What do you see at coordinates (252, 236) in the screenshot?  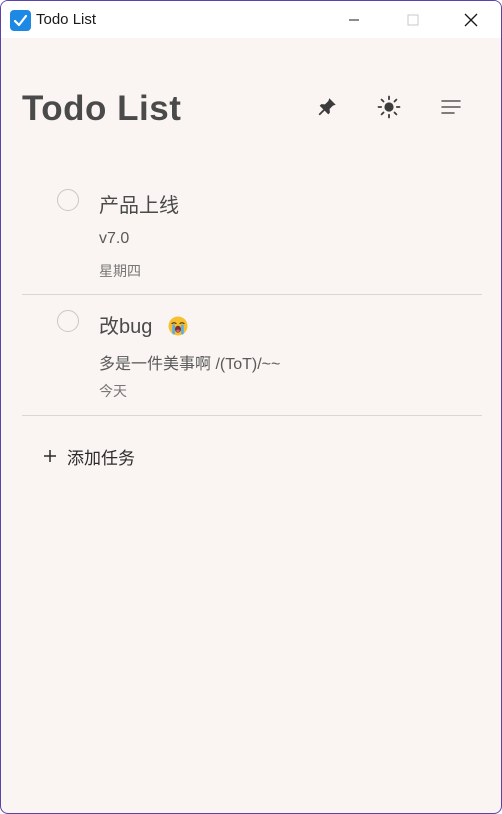 I see `task-item: 产品上线 v7.0 星期四` at bounding box center [252, 236].